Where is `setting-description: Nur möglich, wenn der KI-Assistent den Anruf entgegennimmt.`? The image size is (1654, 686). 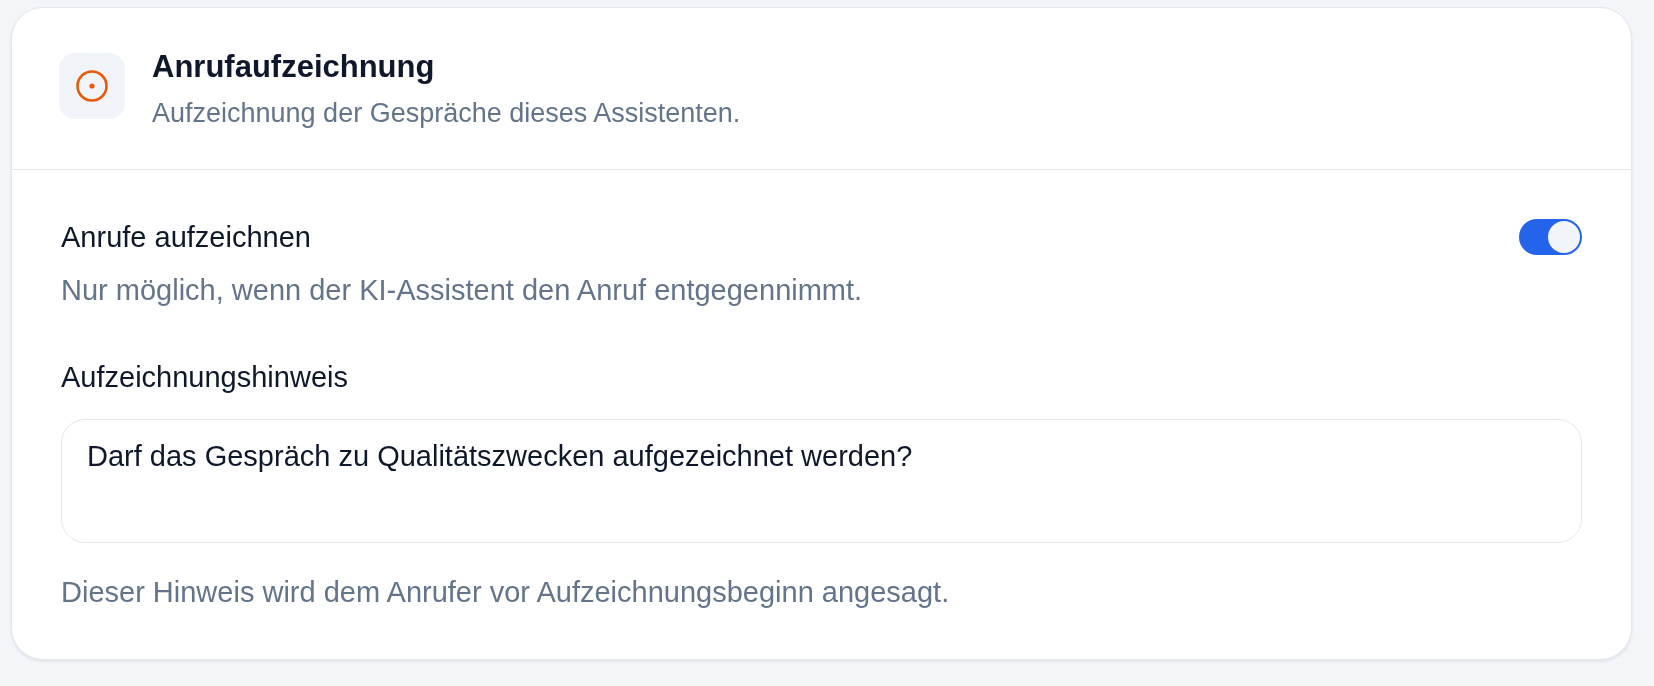 setting-description: Nur möglich, wenn der KI-Assistent den Anruf entgegennimmt. is located at coordinates (462, 290).